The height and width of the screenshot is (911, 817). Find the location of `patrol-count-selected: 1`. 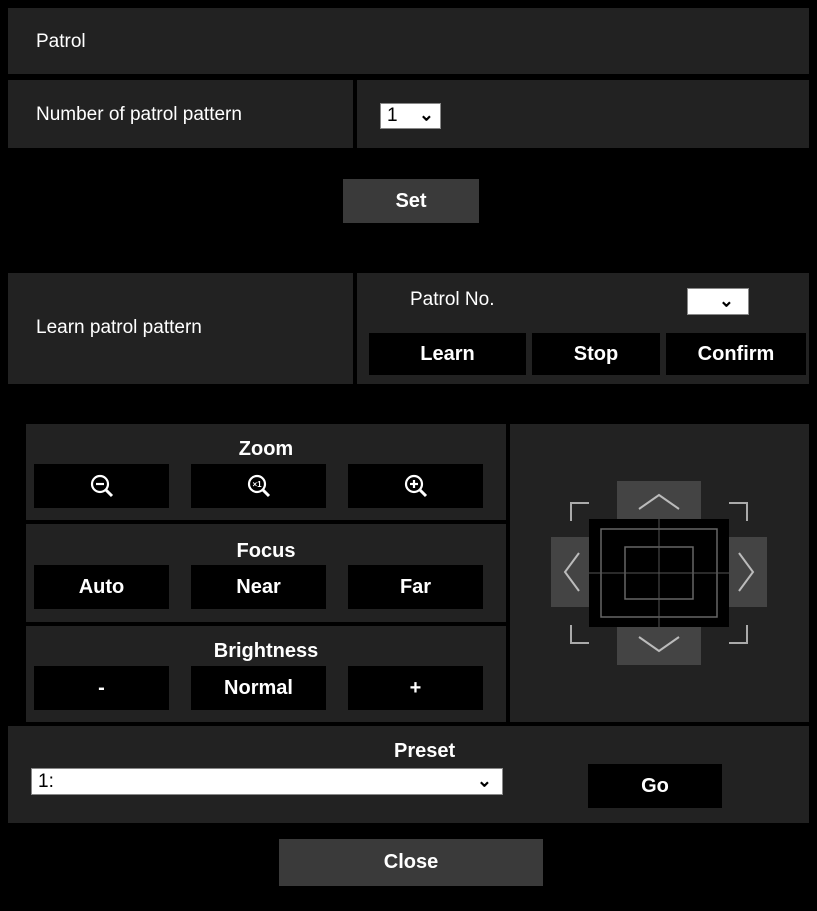

patrol-count-selected: 1 is located at coordinates (392, 115).